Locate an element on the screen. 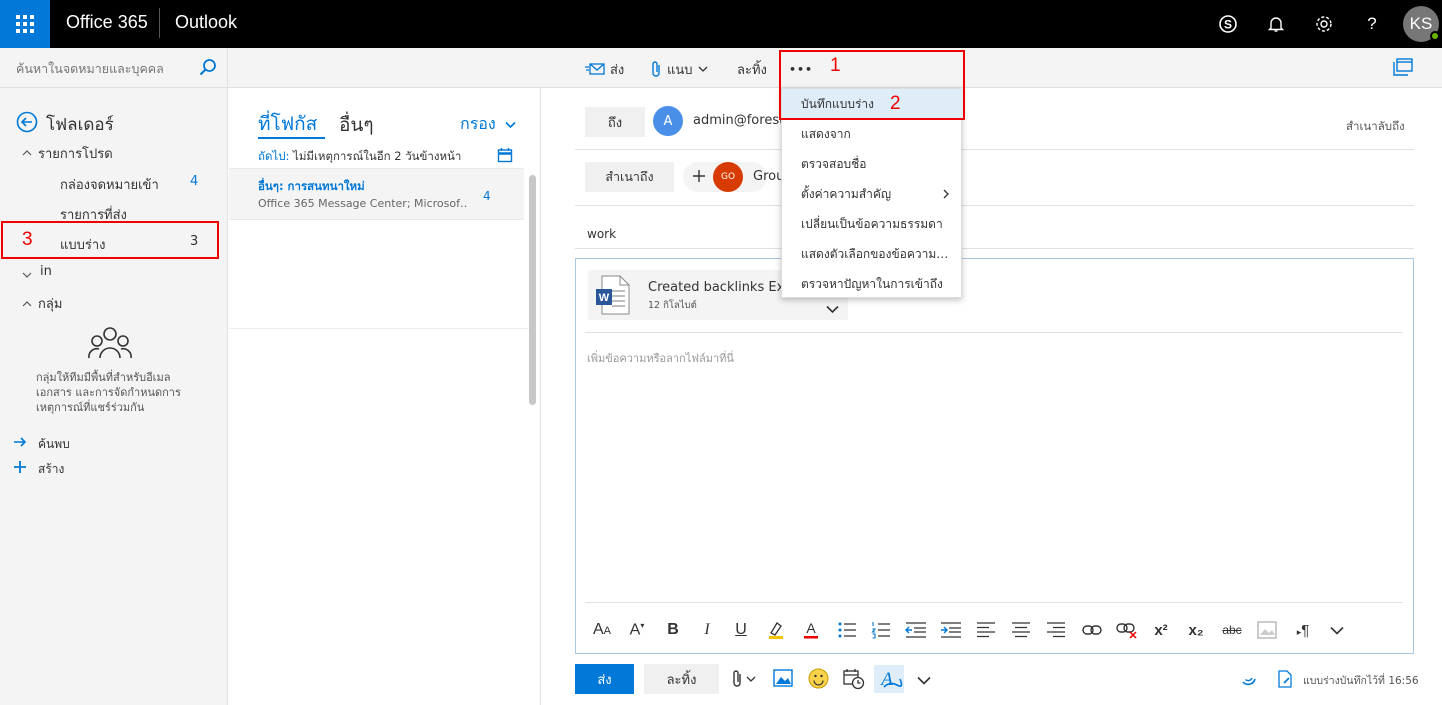 This screenshot has height=705, width=1442. bcc-link: สำเนาลับถึง is located at coordinates (1375, 127).